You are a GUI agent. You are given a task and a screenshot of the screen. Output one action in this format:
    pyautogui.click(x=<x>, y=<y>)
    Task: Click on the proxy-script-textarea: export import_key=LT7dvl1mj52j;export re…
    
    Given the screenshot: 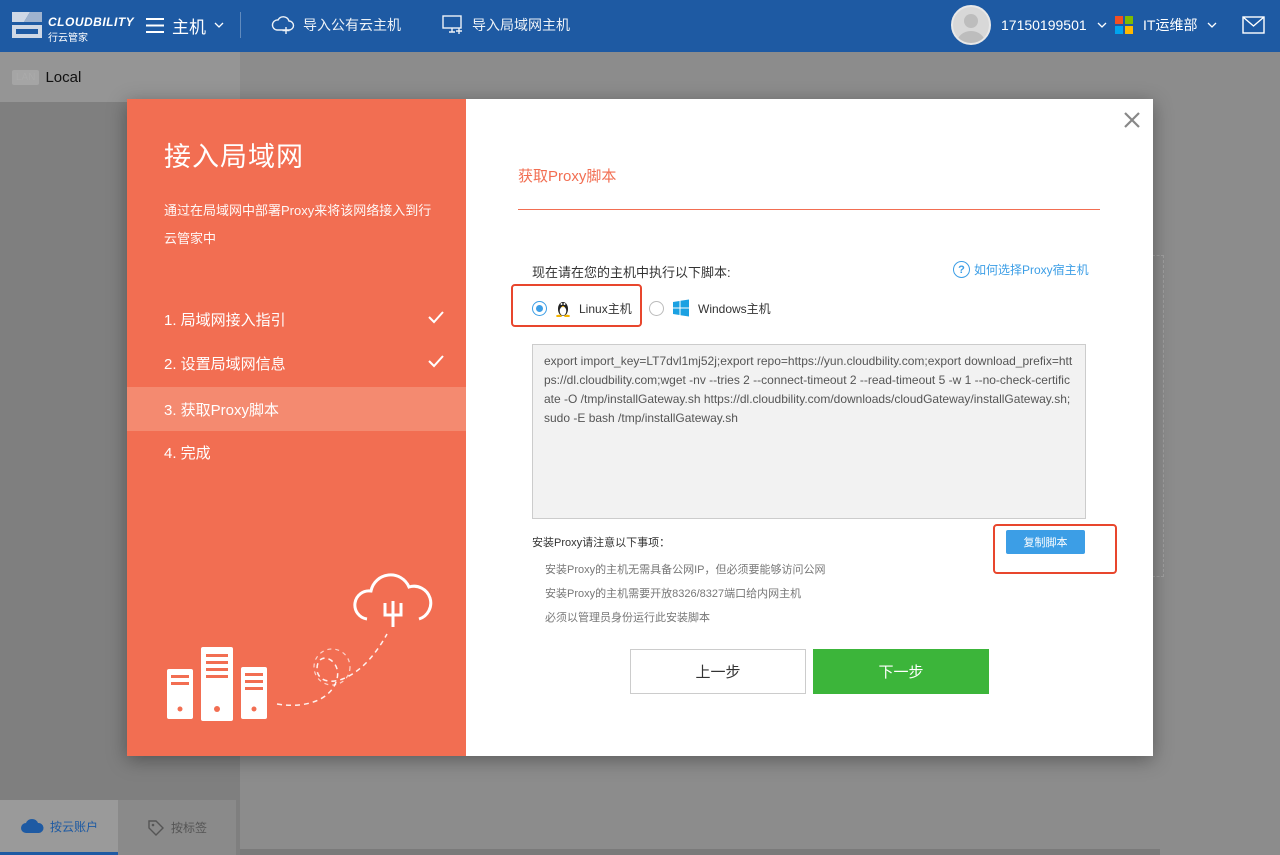 What is the action you would take?
    pyautogui.click(x=809, y=431)
    